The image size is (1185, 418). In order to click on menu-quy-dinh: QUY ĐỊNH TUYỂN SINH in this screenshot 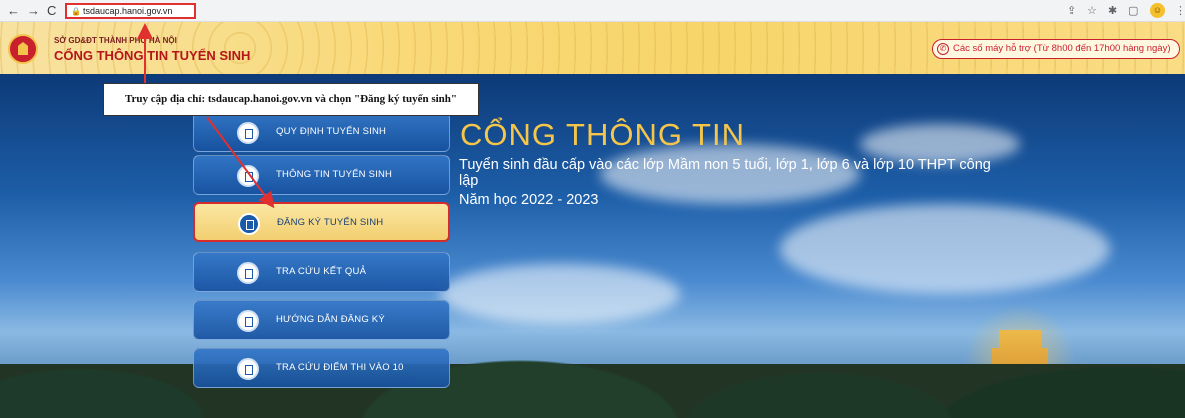, I will do `click(321, 132)`.